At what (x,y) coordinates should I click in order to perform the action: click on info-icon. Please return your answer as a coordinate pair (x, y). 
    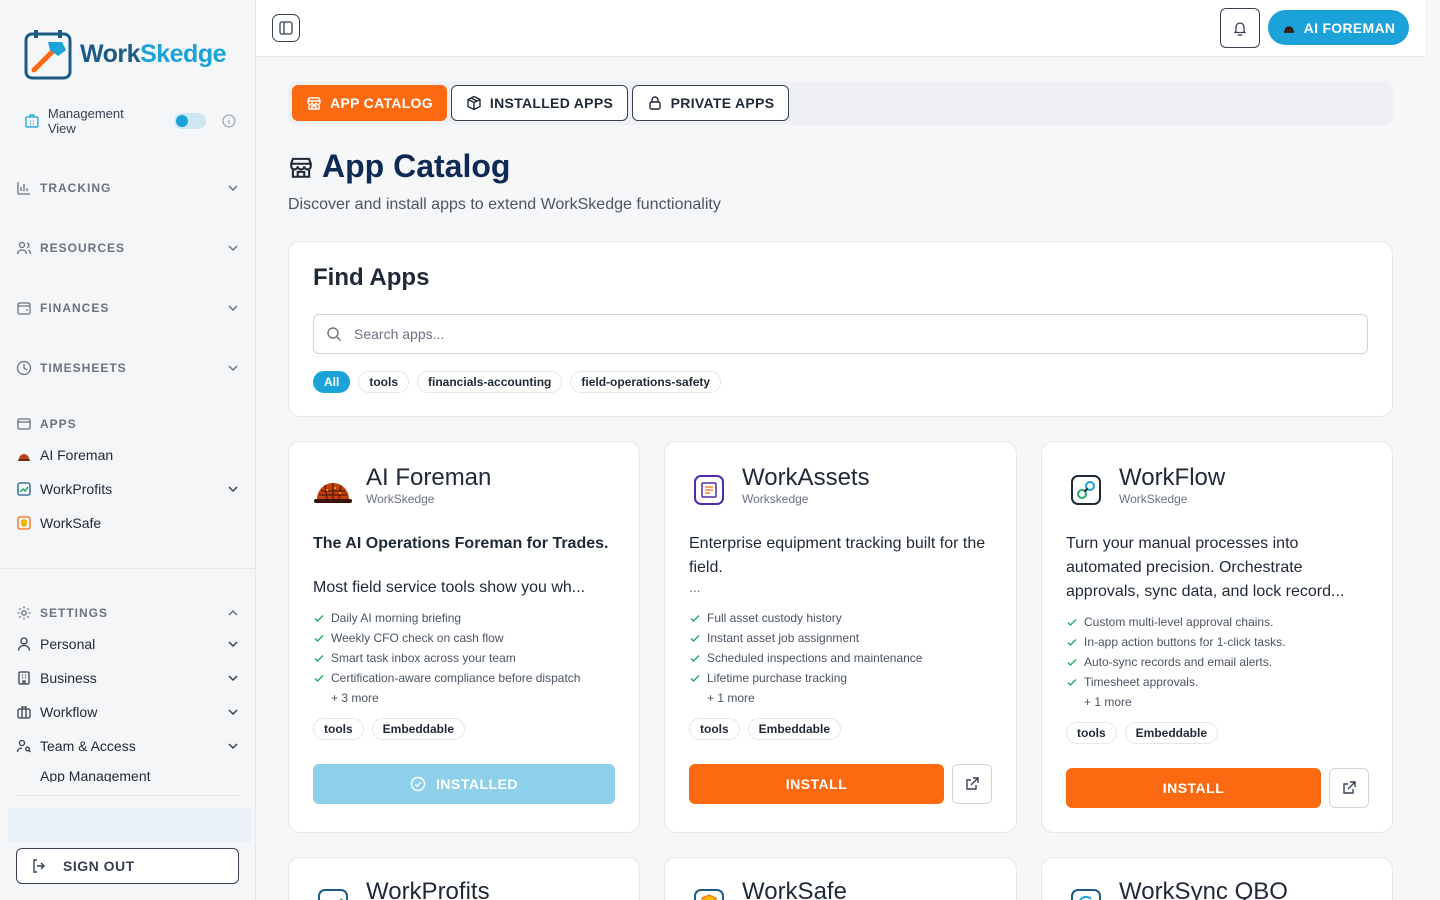
    Looking at the image, I should click on (229, 121).